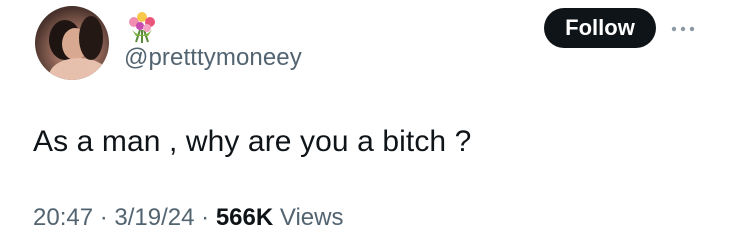 The image size is (734, 244). I want to click on more-options-button, so click(683, 29).